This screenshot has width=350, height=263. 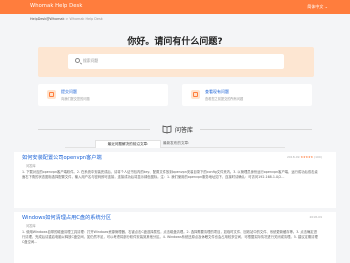 What do you see at coordinates (47, 19) in the screenshot?
I see `breadcrumb-home: HelpDesk@Whomak` at bounding box center [47, 19].